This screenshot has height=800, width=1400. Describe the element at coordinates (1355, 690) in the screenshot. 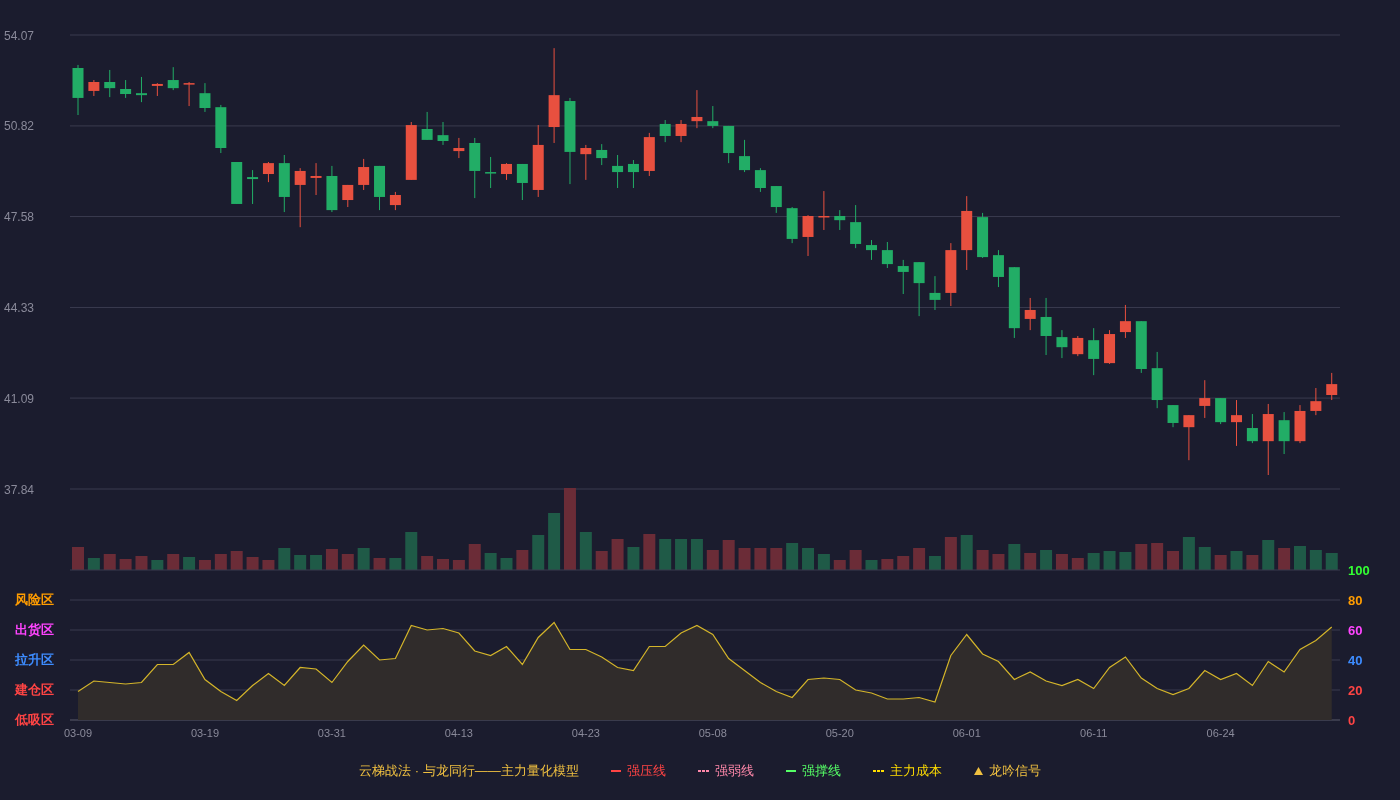

I see `axis-label: 20` at that location.